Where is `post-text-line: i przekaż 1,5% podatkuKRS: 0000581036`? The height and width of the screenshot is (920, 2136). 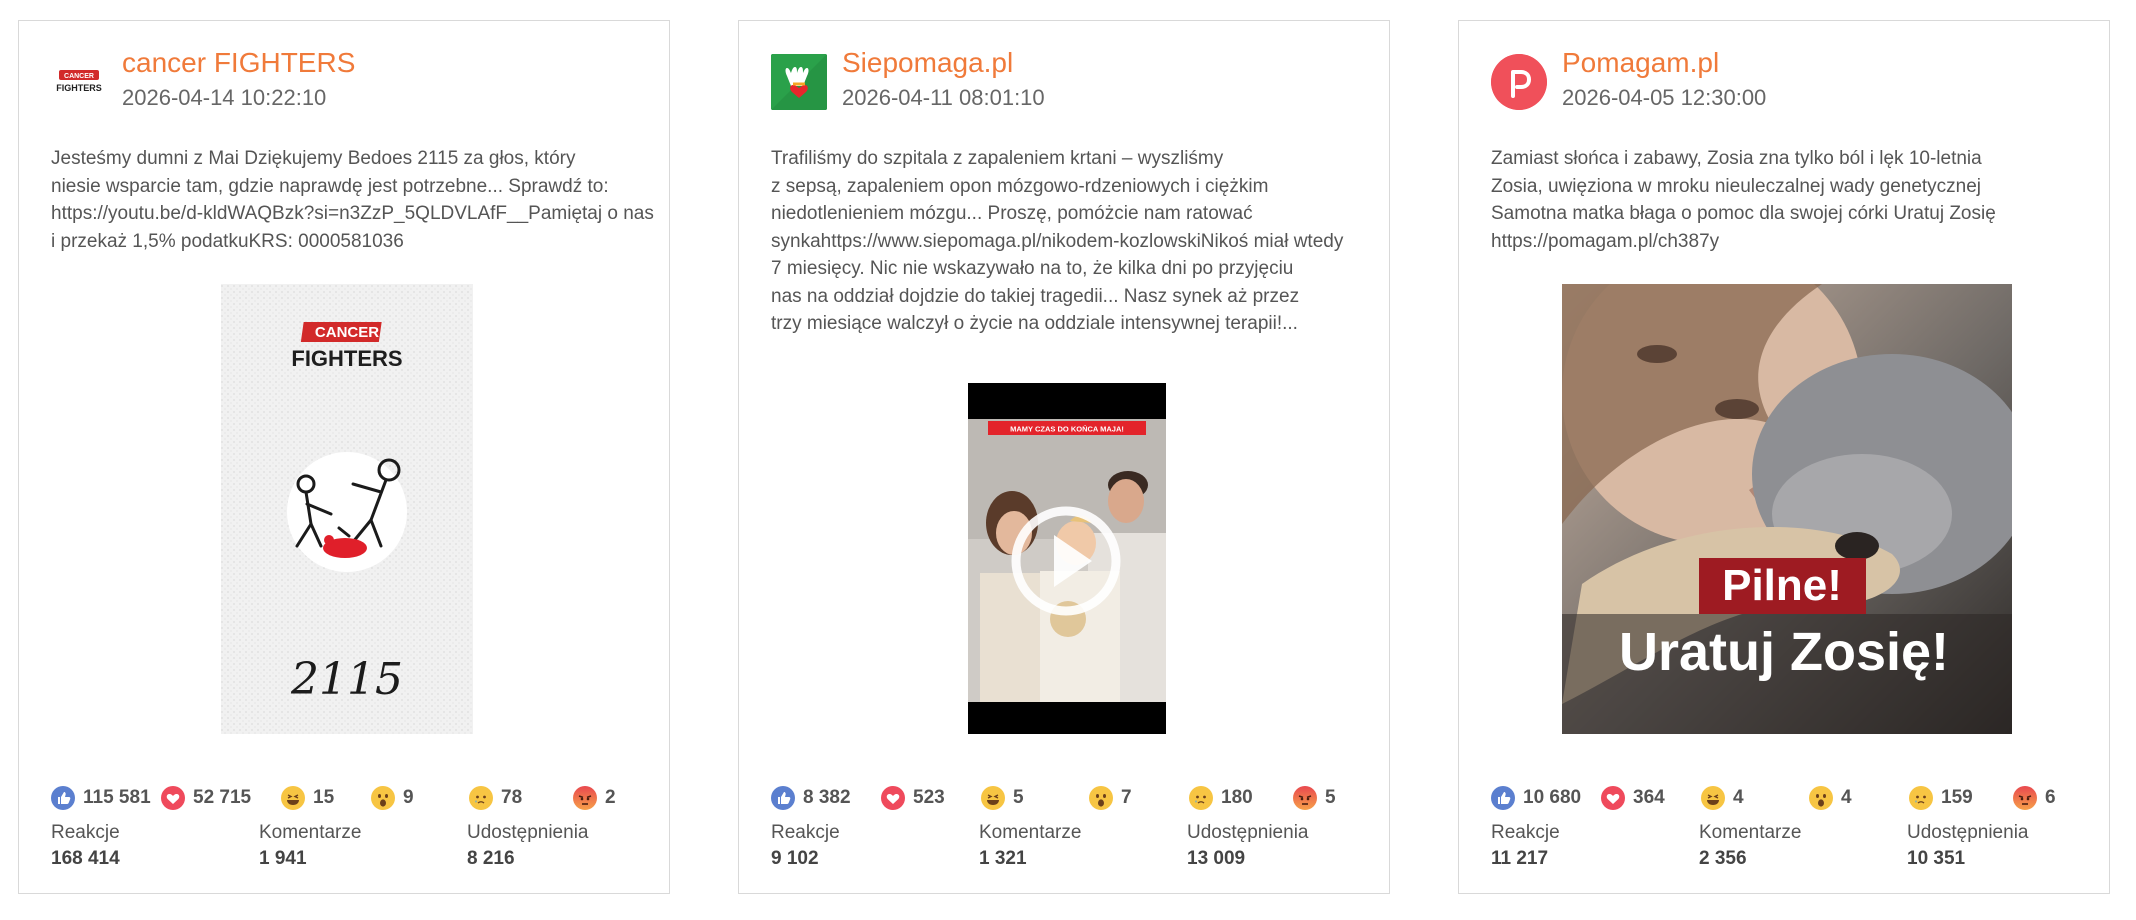
post-text-line: i przekaż 1,5% podatkuKRS: 0000581036 is located at coordinates (227, 241).